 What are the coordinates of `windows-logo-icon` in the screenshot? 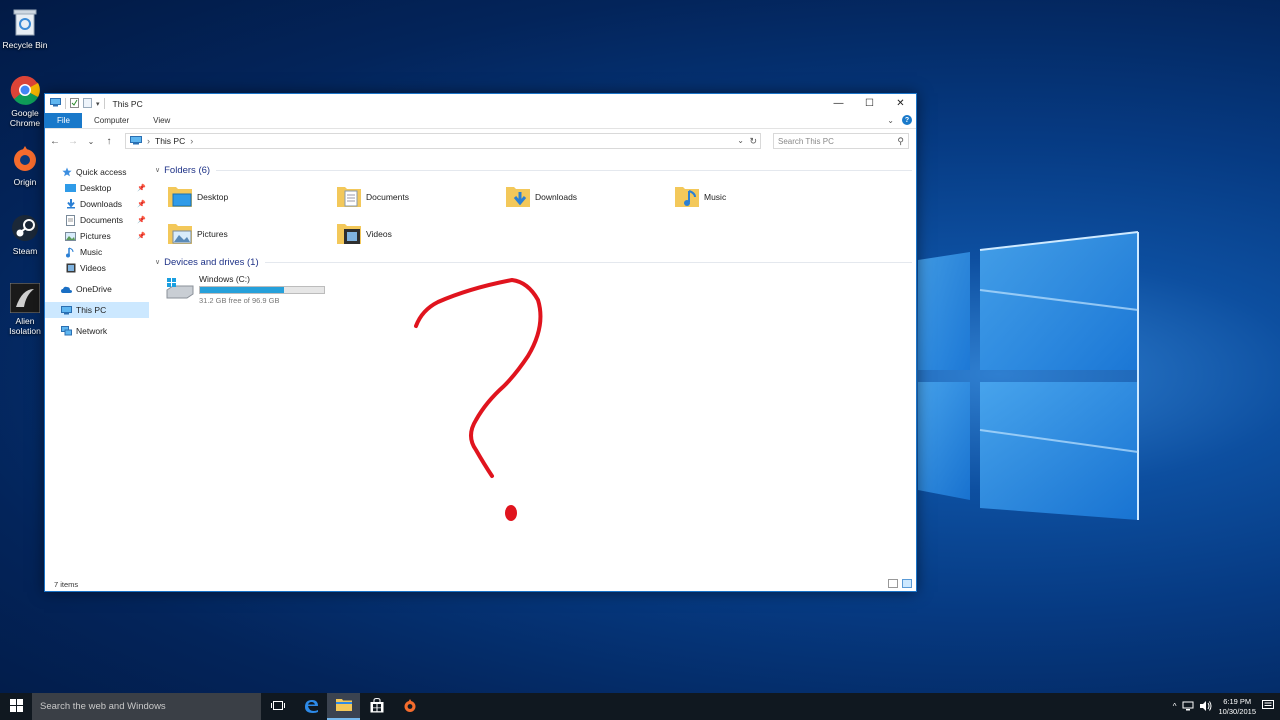 It's located at (16, 706).